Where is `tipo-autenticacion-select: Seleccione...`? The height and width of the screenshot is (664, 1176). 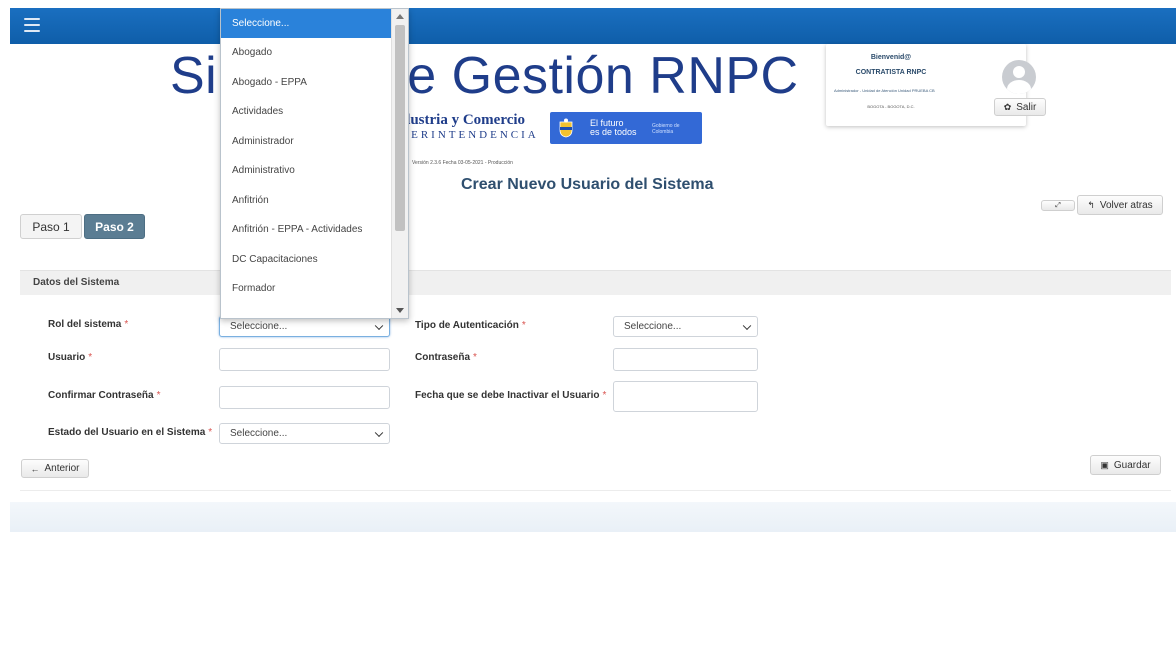
tipo-autenticacion-select: Seleccione... is located at coordinates (685, 326).